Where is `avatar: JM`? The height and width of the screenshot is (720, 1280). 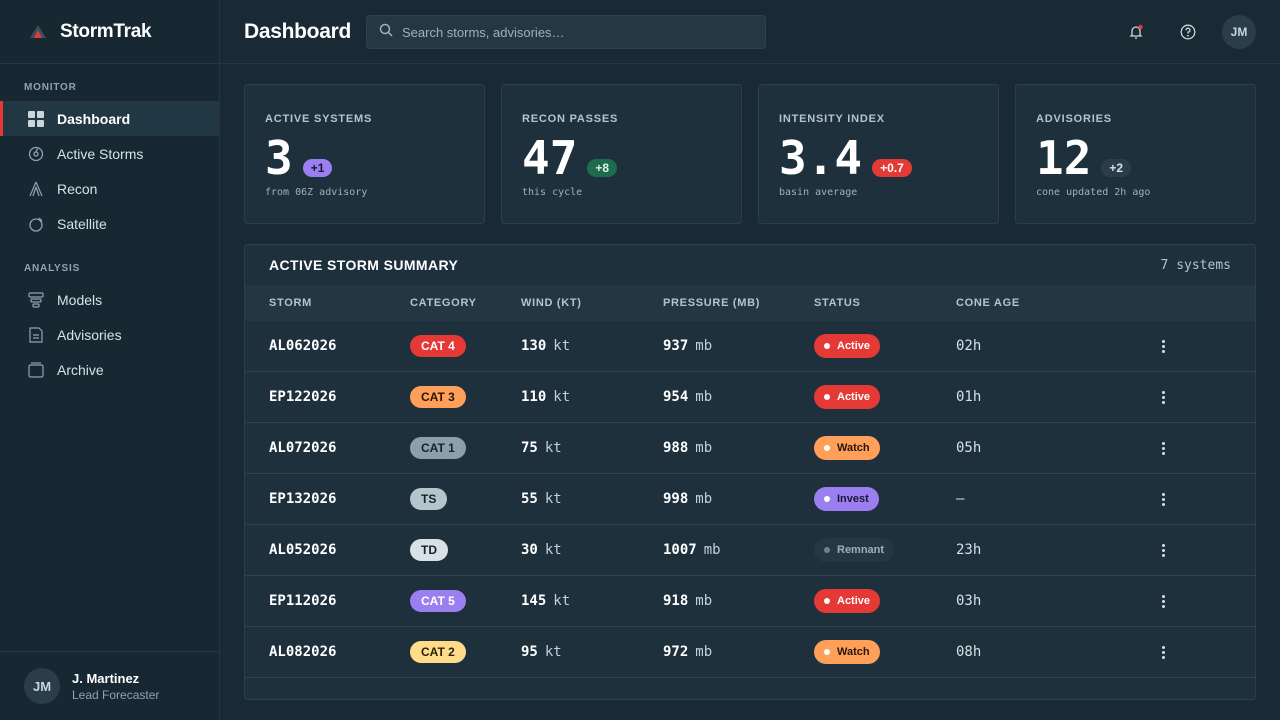
avatar: JM is located at coordinates (1239, 32).